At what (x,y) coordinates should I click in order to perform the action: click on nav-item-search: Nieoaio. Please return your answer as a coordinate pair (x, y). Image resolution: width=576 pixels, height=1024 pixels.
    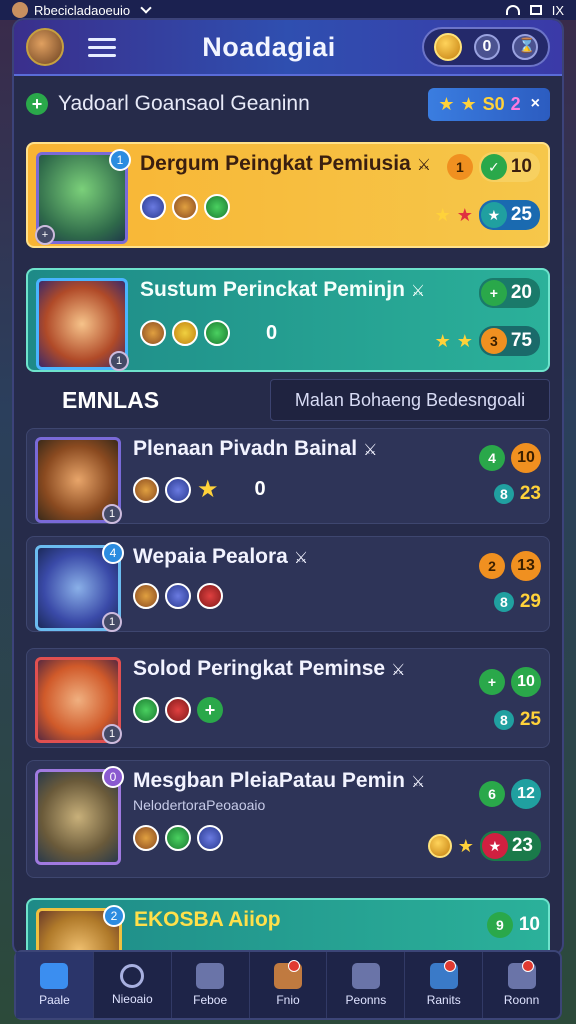
    Looking at the image, I should click on (133, 985).